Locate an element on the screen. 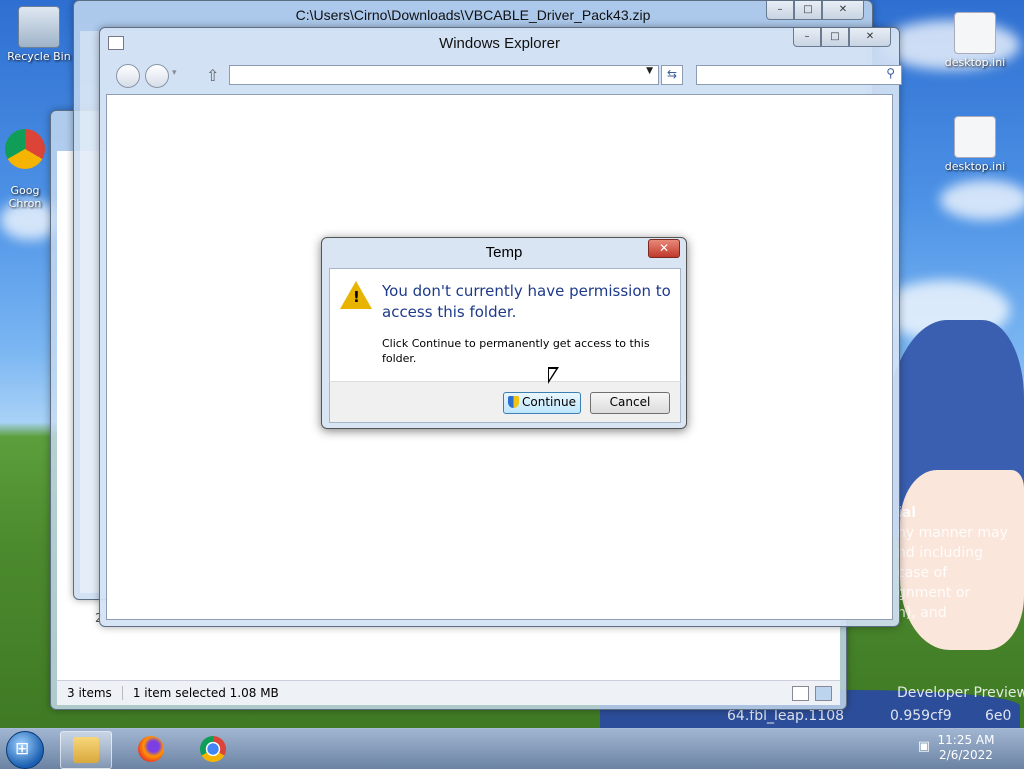 The width and height of the screenshot is (1024, 769). up-arrow-icon: ⇧ is located at coordinates (212, 75).